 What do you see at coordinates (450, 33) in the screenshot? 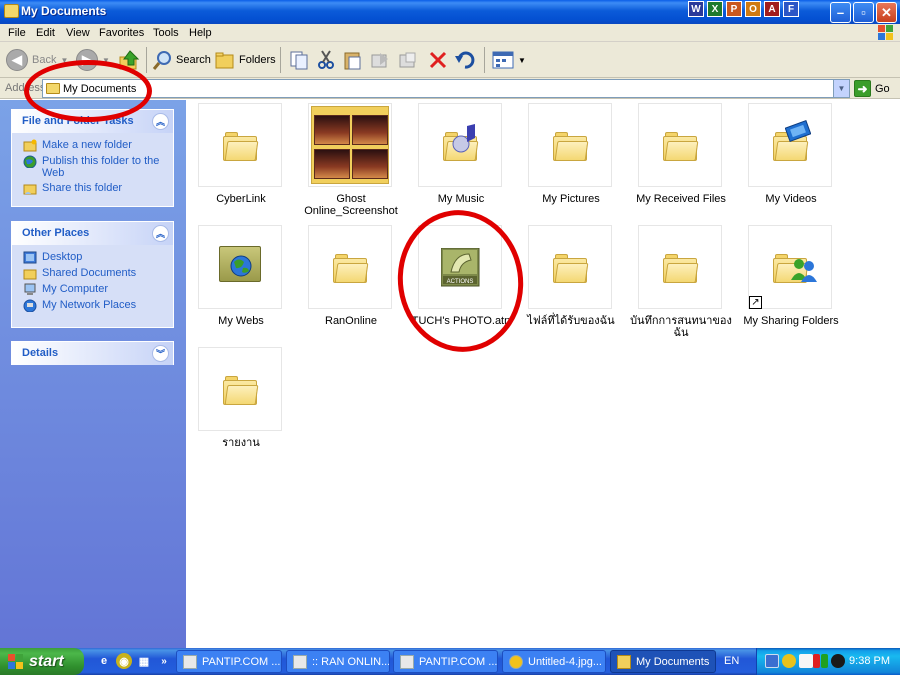
I see `menu-bar: File Edit View Favorites Tools Help` at bounding box center [450, 33].